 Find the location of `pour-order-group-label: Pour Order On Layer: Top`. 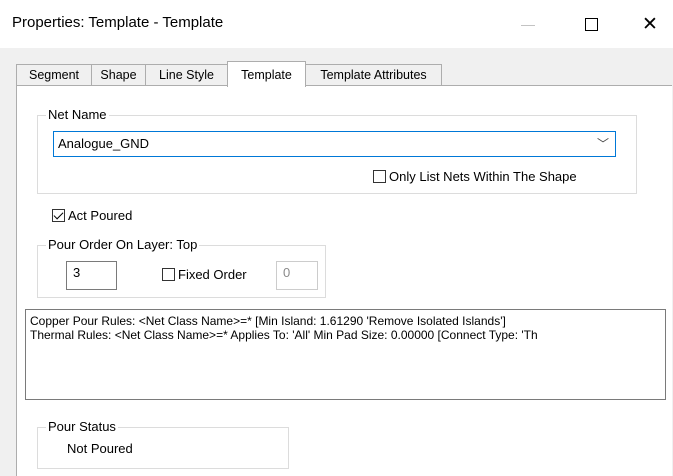

pour-order-group-label: Pour Order On Layer: Top is located at coordinates (123, 244).